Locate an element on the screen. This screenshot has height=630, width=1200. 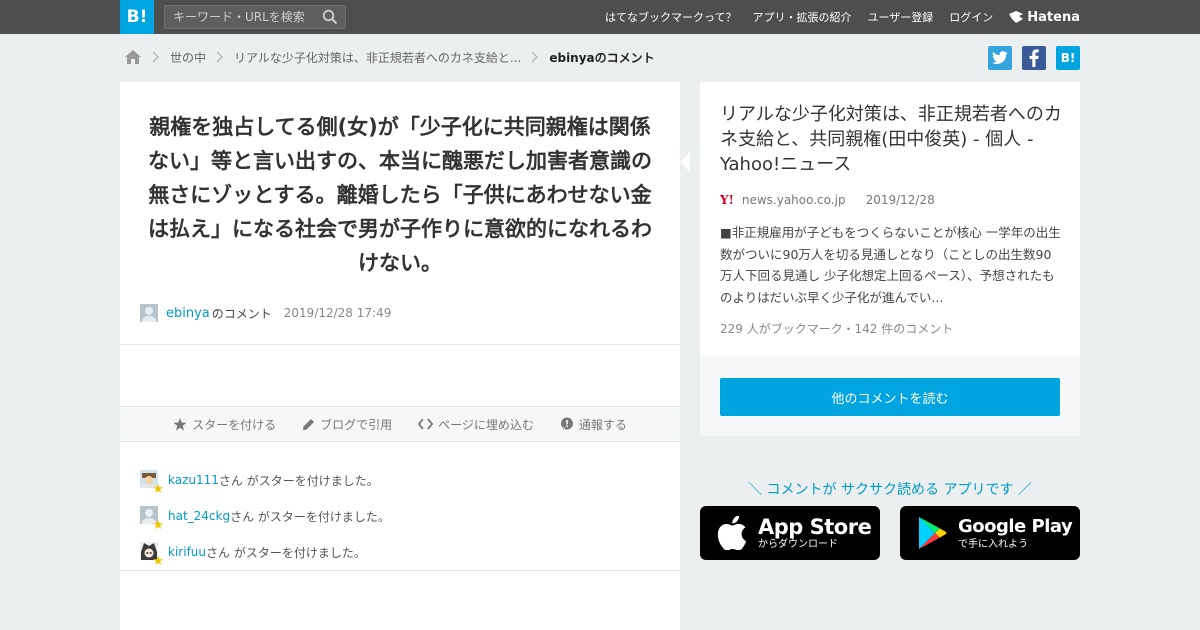
facebook-share-button is located at coordinates (1034, 58).